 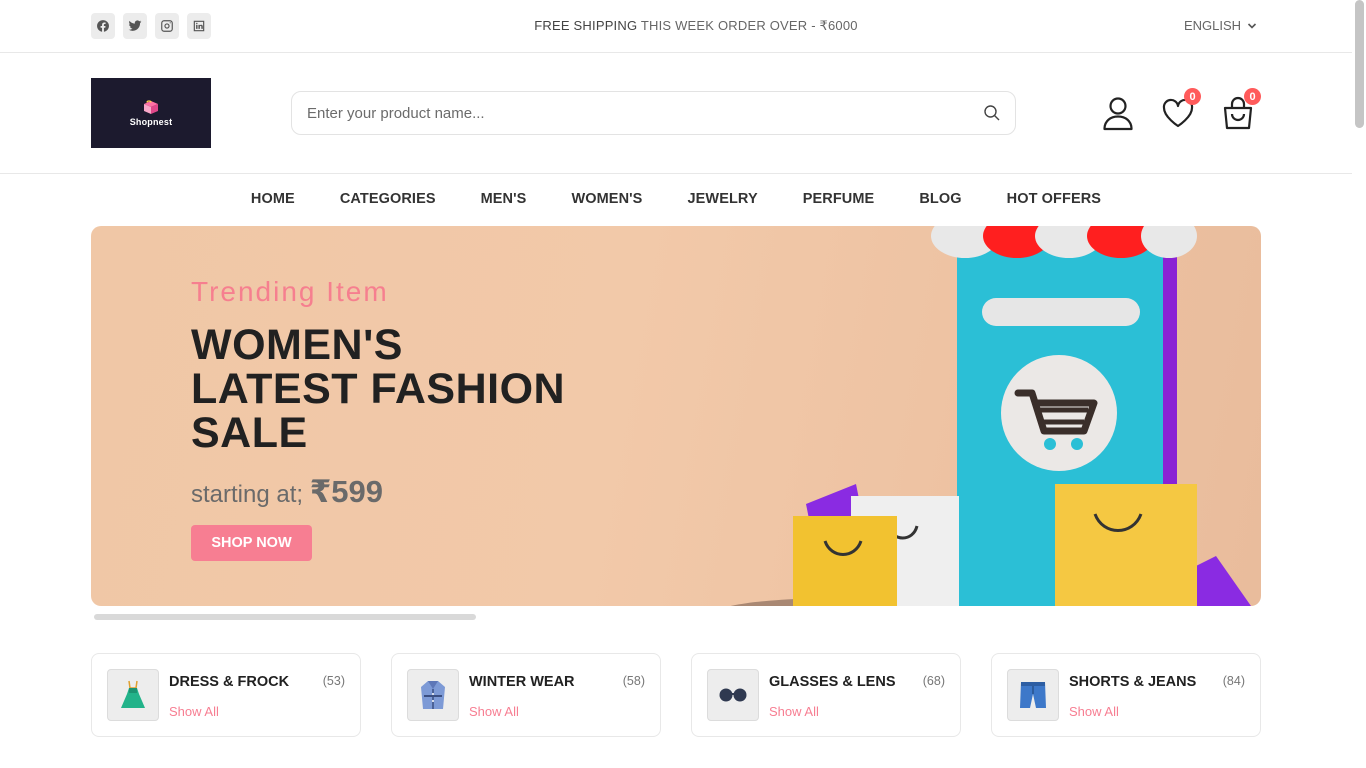 What do you see at coordinates (522, 682) in the screenshot?
I see `category-name: WINTER WEAR` at bounding box center [522, 682].